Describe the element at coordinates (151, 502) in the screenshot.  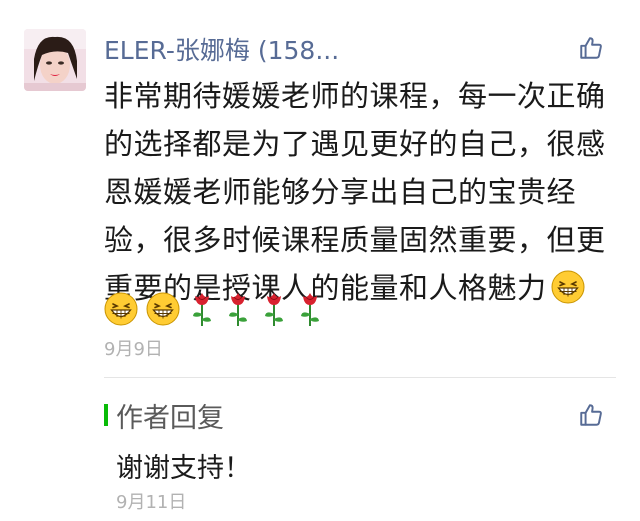
I see `reply-date: 9月11日` at that location.